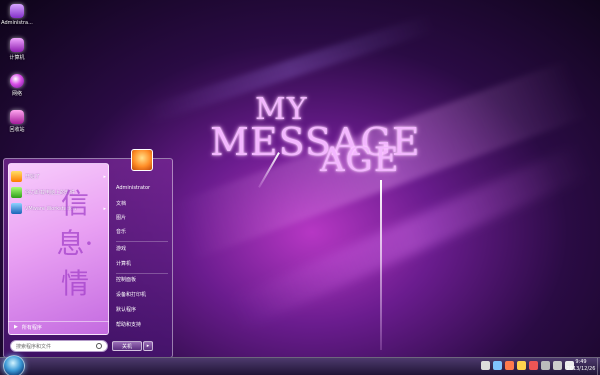  What do you see at coordinates (17, 117) in the screenshot?
I see `recycle-bin-icon` at bounding box center [17, 117].